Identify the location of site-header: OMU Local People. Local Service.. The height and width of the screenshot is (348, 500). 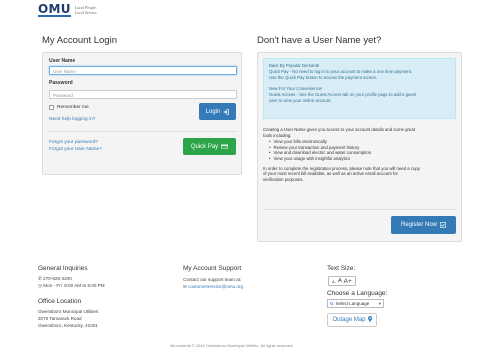
(250, 11).